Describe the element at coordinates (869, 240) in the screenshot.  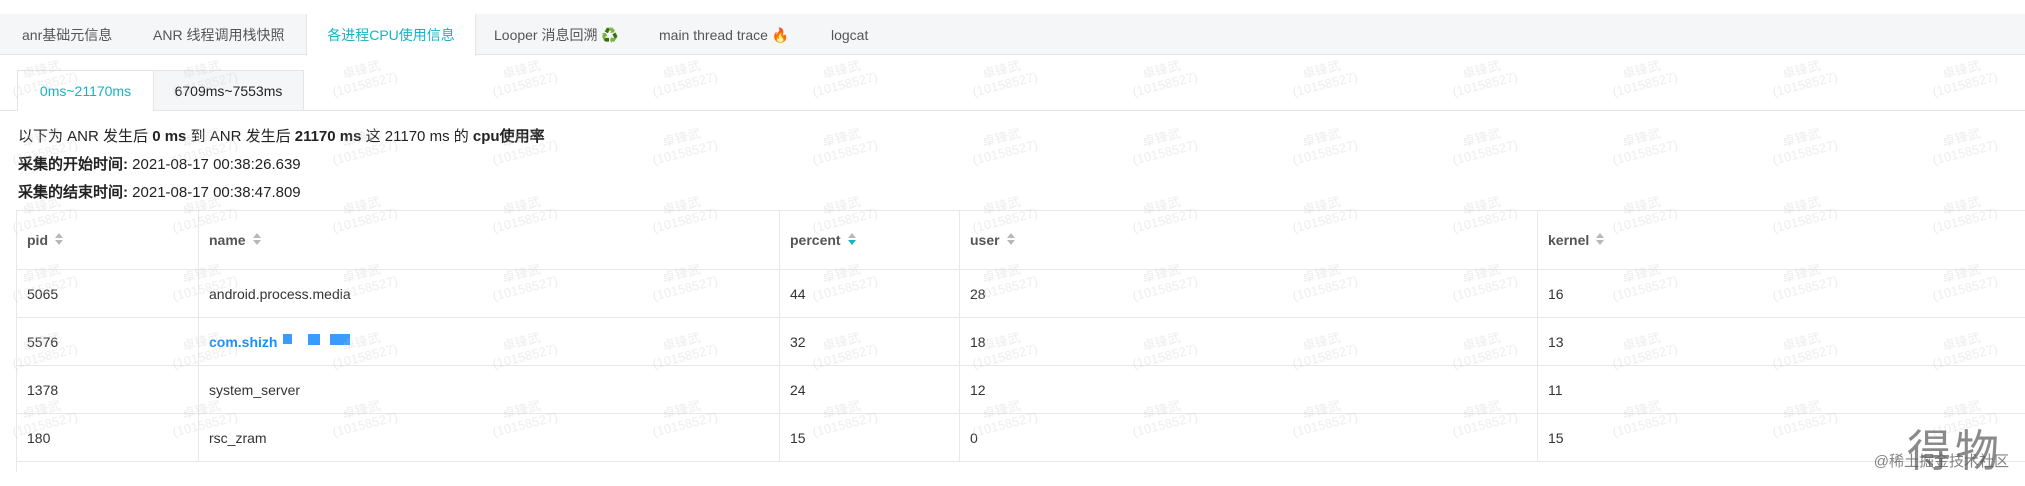
I see `column-header-percent: percent` at that location.